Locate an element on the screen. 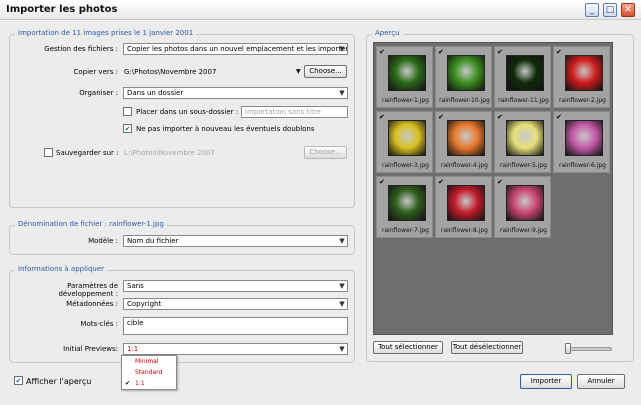  thumbnail-caption: rainflower-6.jpg is located at coordinates (582, 165).